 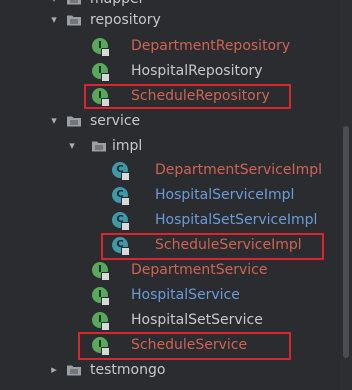 I want to click on tree-folder-testmongo: ▸ testmongo, so click(x=170, y=370).